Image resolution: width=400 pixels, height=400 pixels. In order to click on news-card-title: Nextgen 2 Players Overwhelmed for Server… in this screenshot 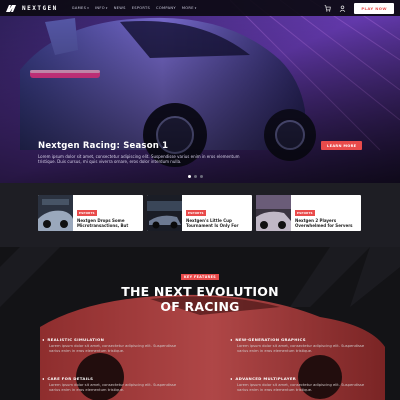, I will do `click(324, 223)`.